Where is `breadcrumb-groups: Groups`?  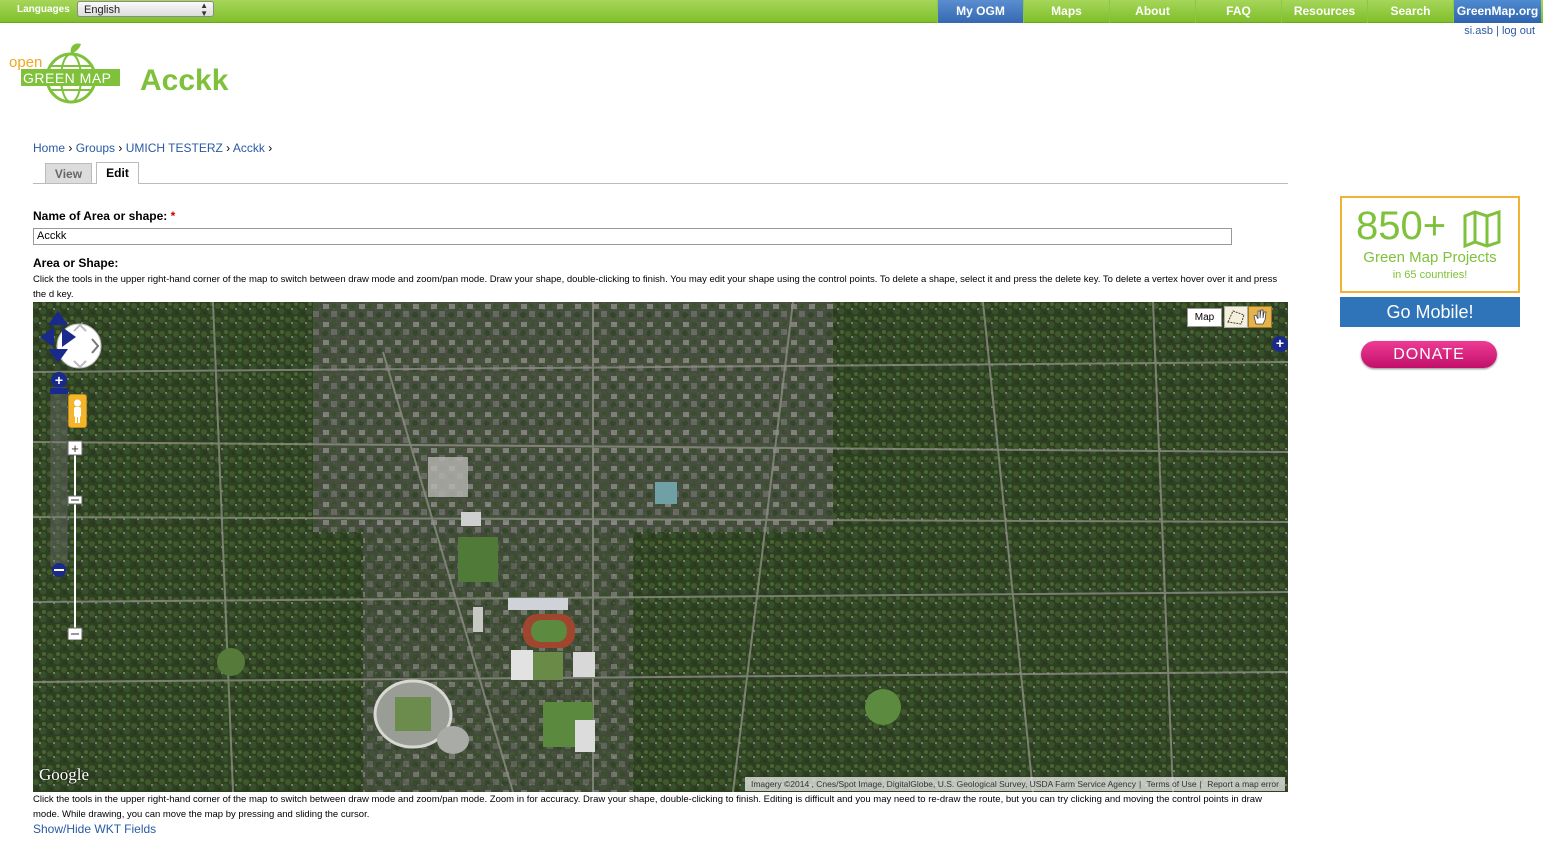
breadcrumb-groups: Groups is located at coordinates (95, 148).